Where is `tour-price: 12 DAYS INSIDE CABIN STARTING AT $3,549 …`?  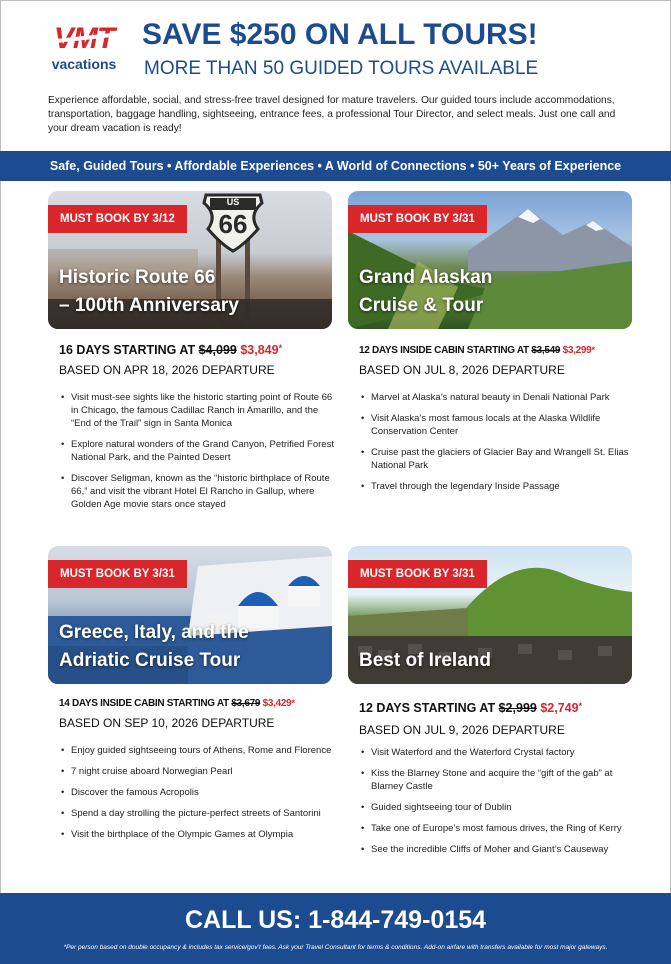 tour-price: 12 DAYS INSIDE CABIN STARTING AT $3,549 … is located at coordinates (504, 350).